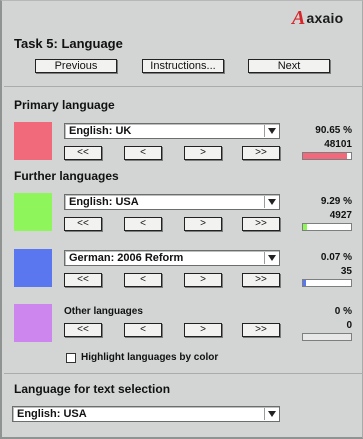 The image size is (363, 439). I want to click on primary-last-button: >>, so click(261, 153).